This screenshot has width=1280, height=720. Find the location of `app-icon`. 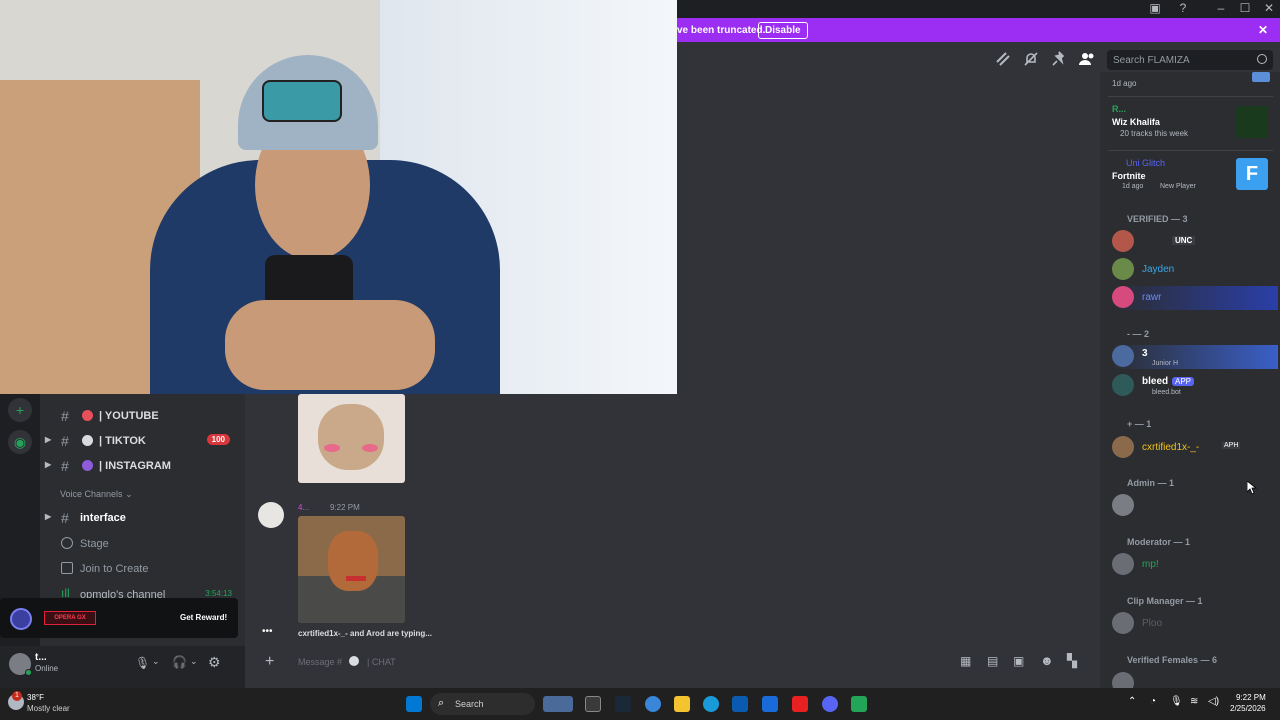

app-icon is located at coordinates (859, 704).